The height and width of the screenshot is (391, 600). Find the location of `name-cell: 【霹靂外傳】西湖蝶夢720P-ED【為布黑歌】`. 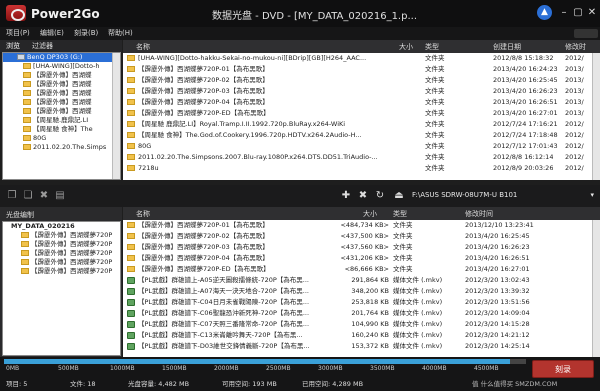

name-cell: 【霹靂外傳】西湖蝶夢720P-ED【為布黑歌】 is located at coordinates (262, 113).